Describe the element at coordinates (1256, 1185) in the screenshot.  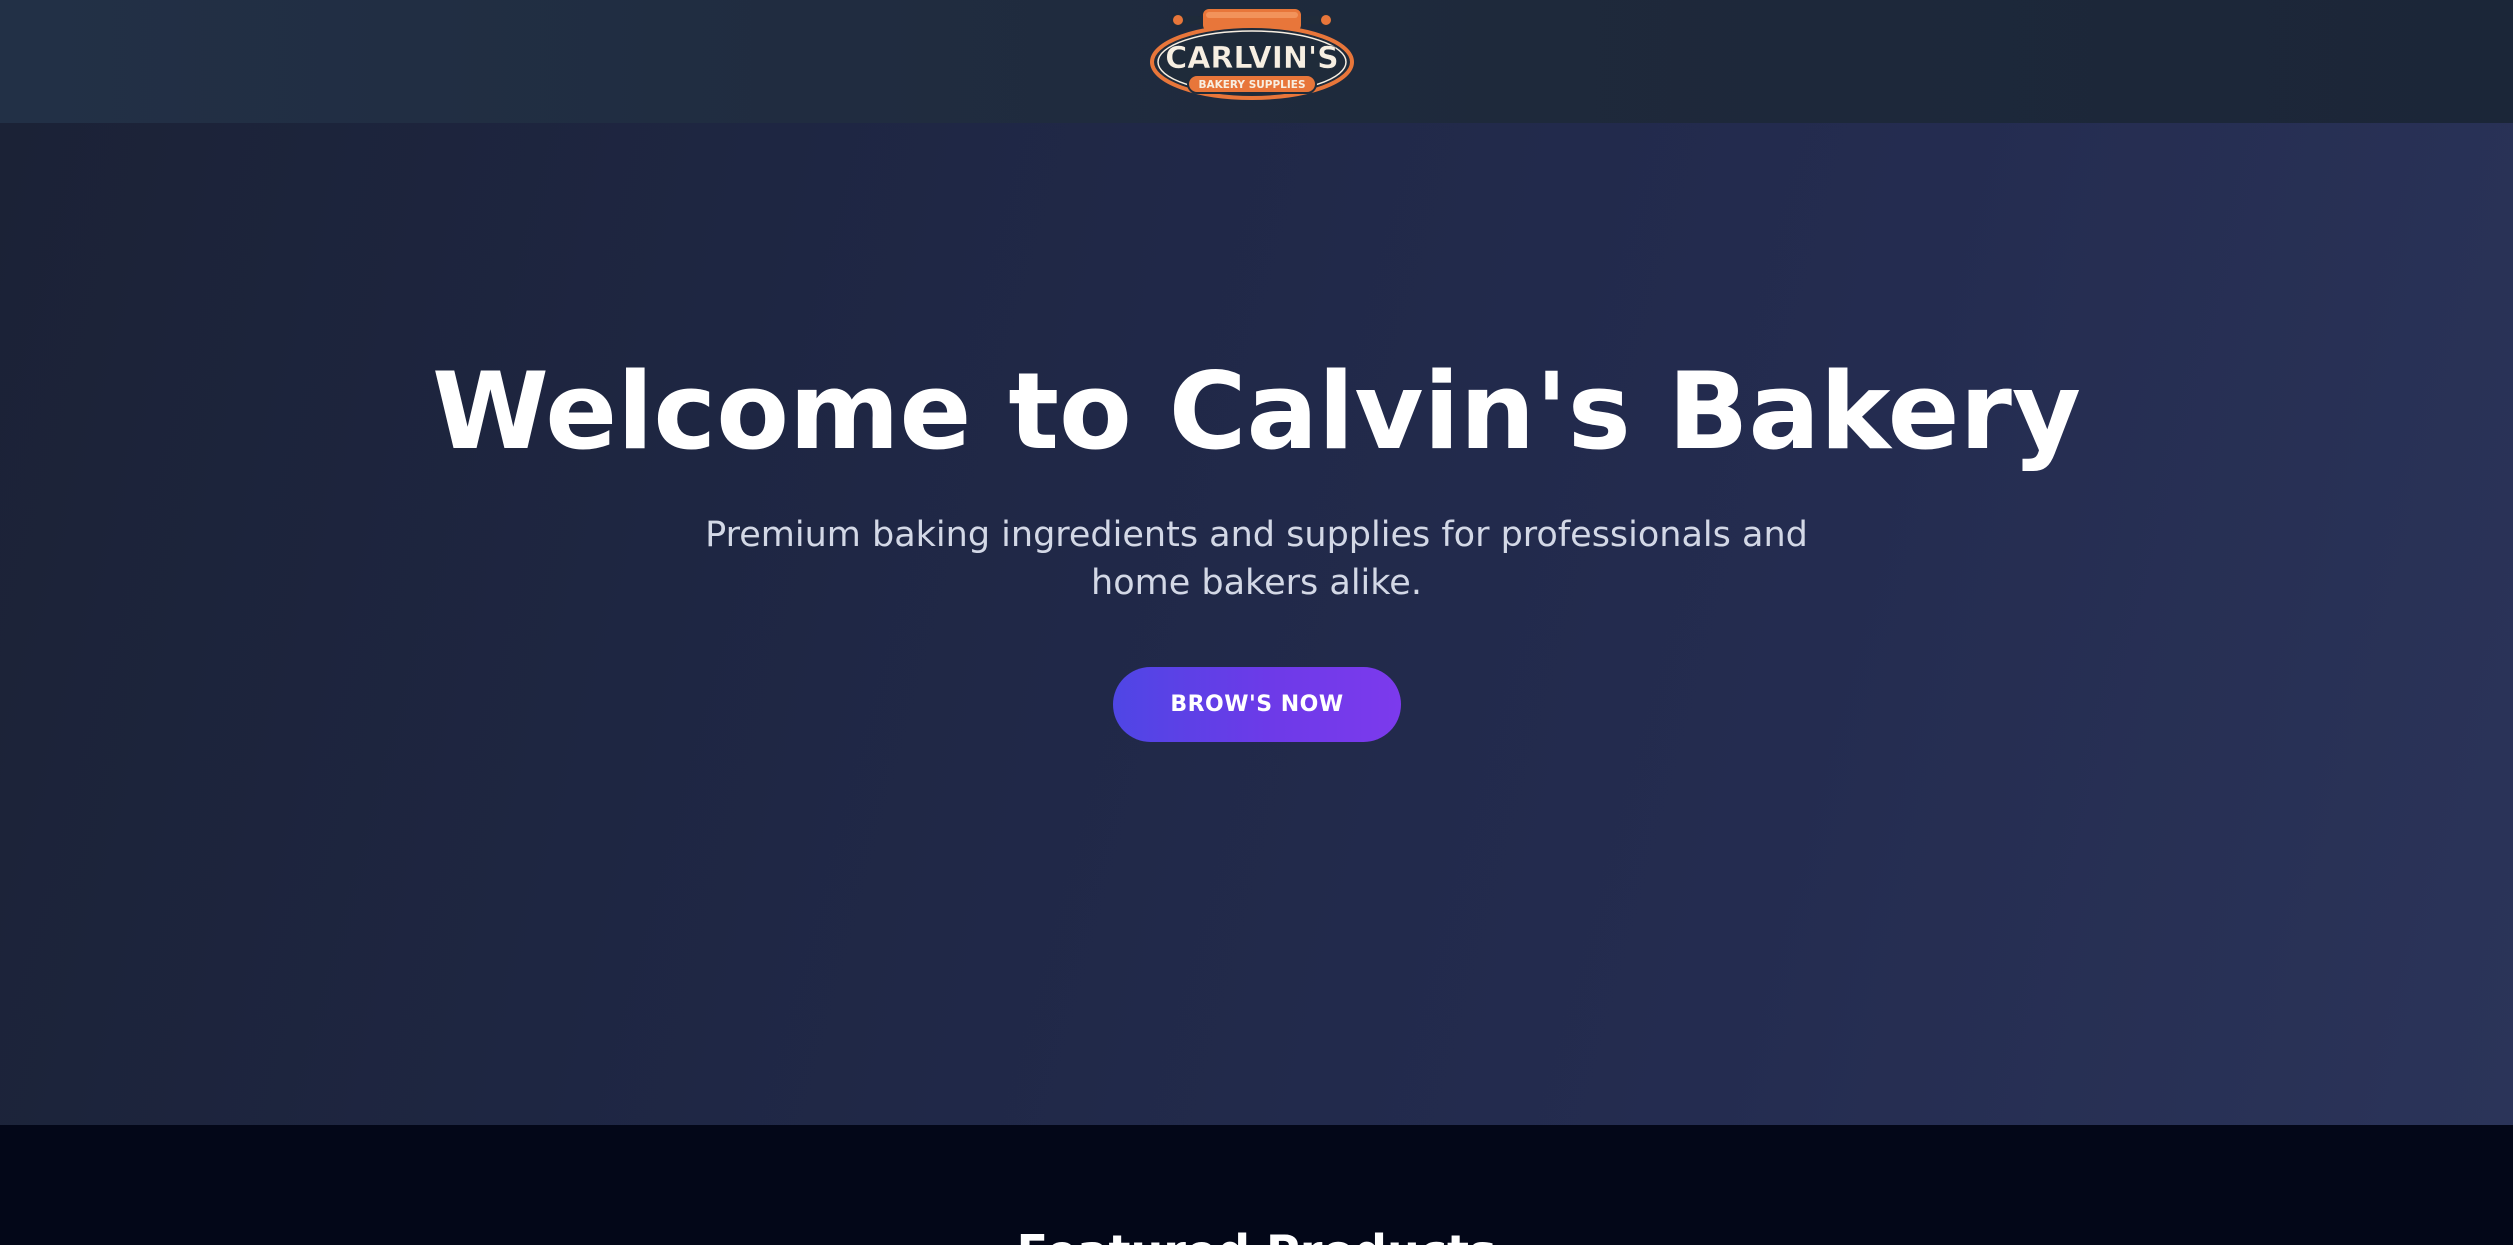
I see `featured-products-section: Featured Products` at that location.